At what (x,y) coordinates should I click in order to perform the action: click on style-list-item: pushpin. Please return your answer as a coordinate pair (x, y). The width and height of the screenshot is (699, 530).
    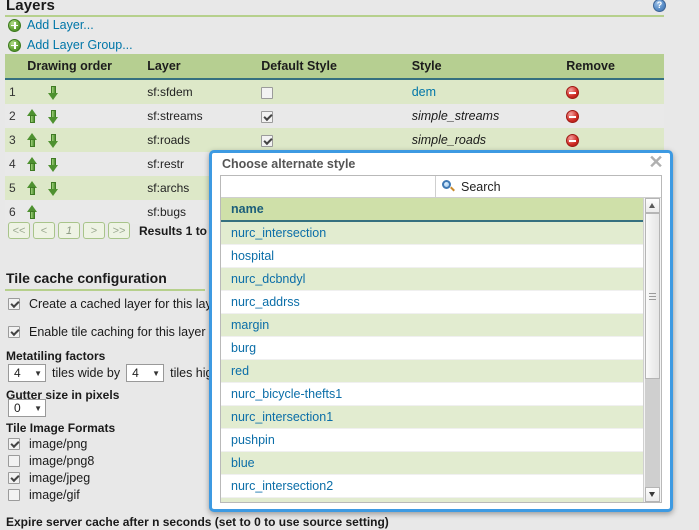
    Looking at the image, I should click on (432, 440).